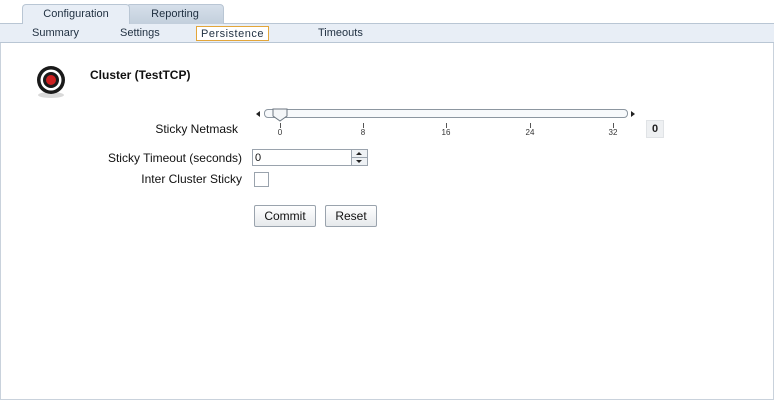  Describe the element at coordinates (258, 114) in the screenshot. I see `slider-left-arrow-icon` at that location.